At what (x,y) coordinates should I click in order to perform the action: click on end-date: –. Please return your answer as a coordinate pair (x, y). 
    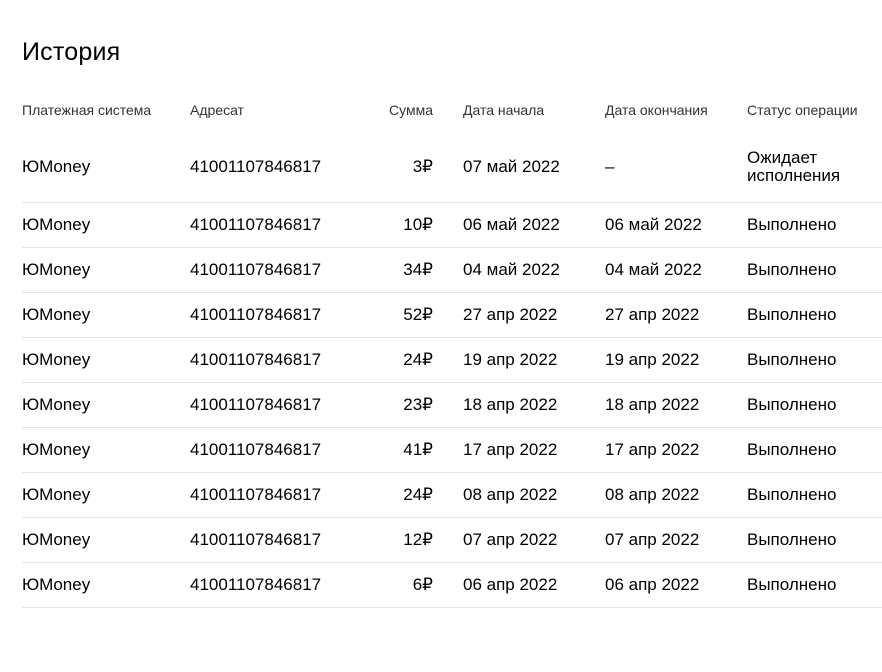
    Looking at the image, I should click on (610, 166).